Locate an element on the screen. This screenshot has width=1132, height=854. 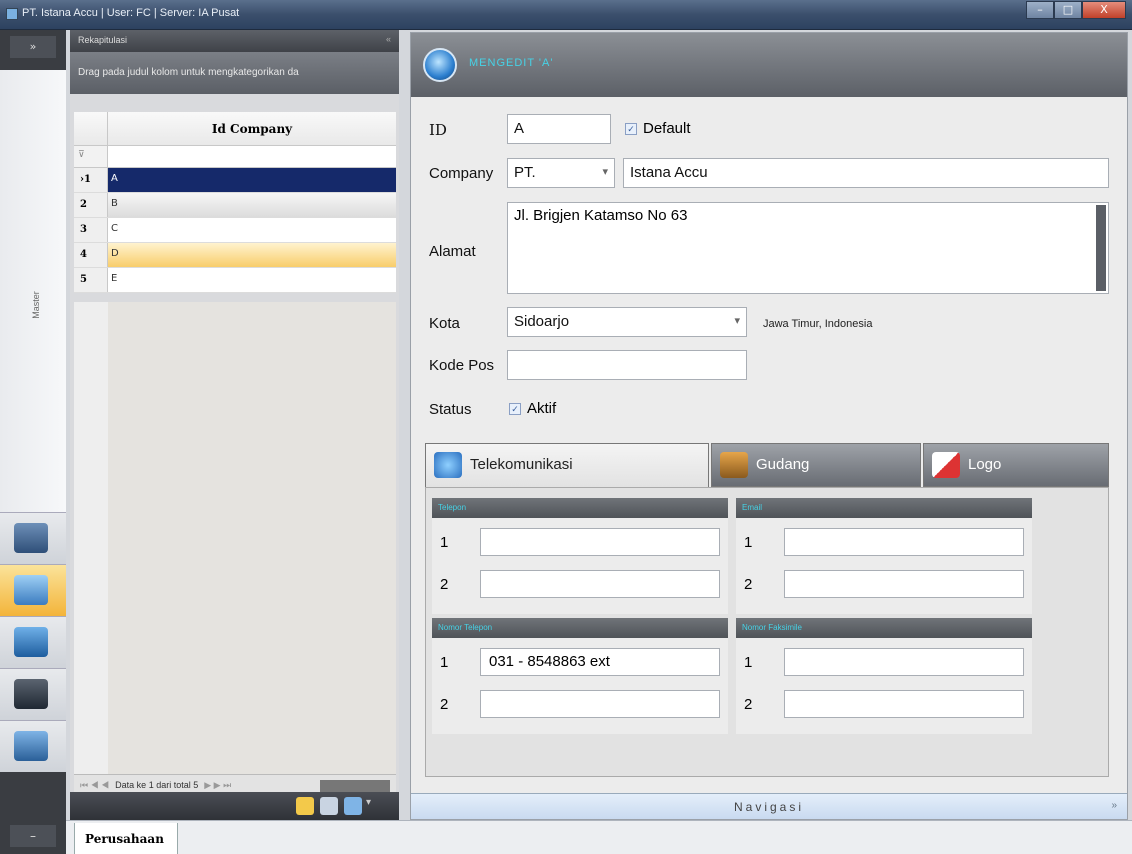
edit-header: MENGEDIT 'A' is located at coordinates (769, 65).